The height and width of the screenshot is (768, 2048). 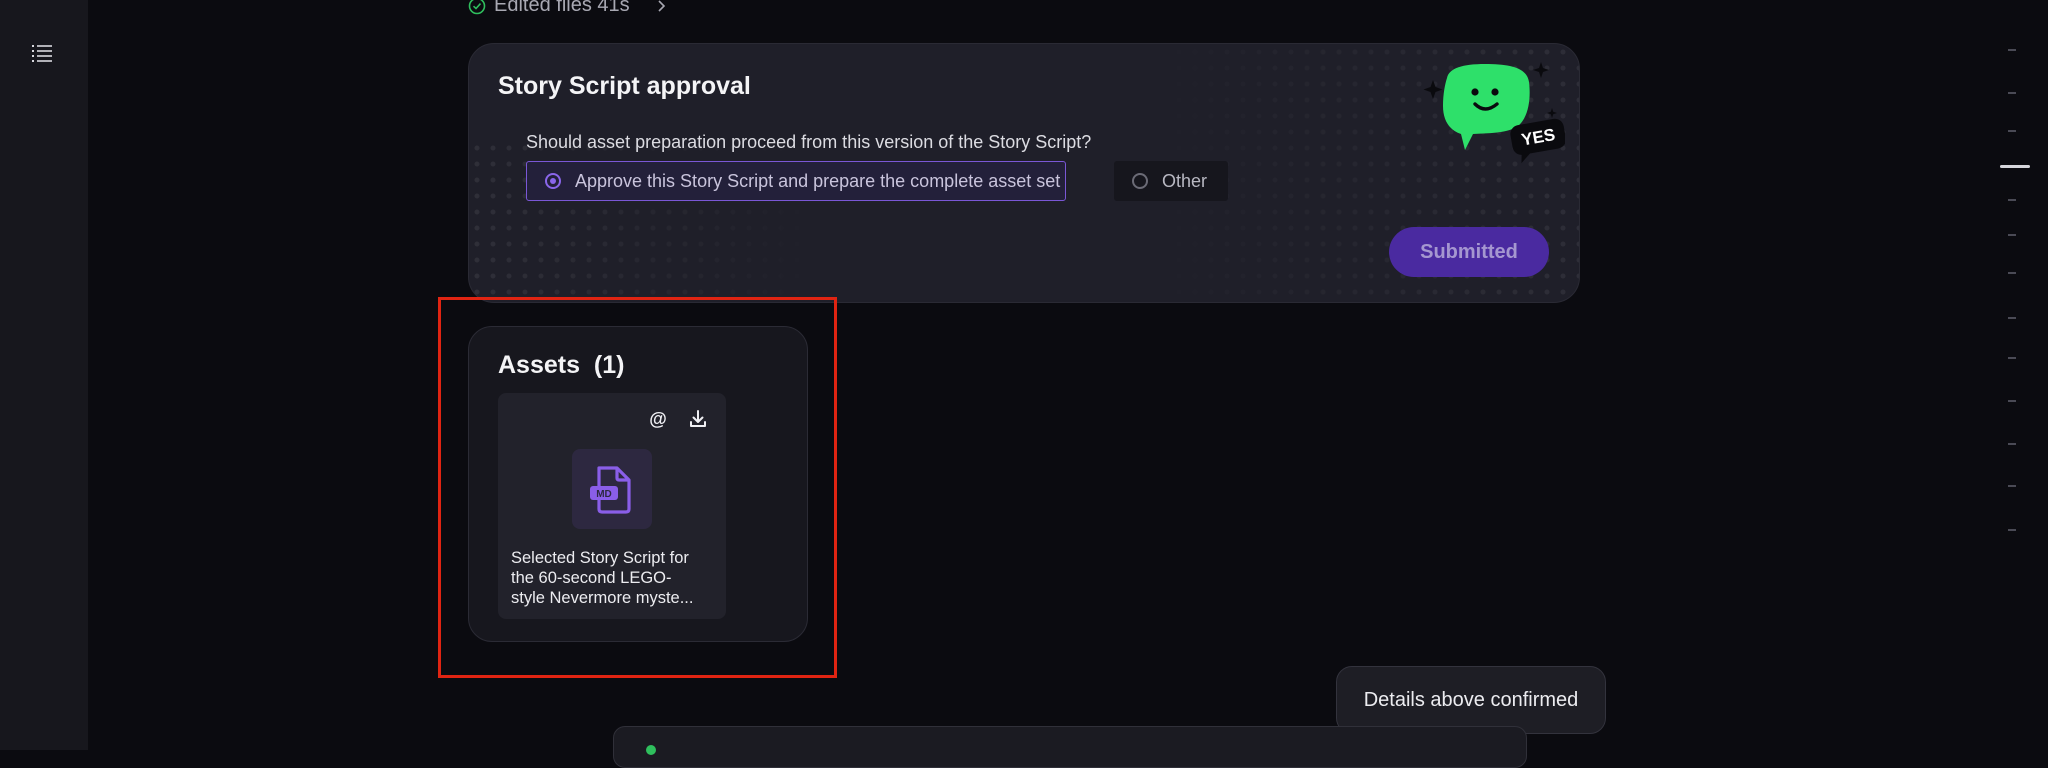 I want to click on scroll-minimap, so click(x=2015, y=375).